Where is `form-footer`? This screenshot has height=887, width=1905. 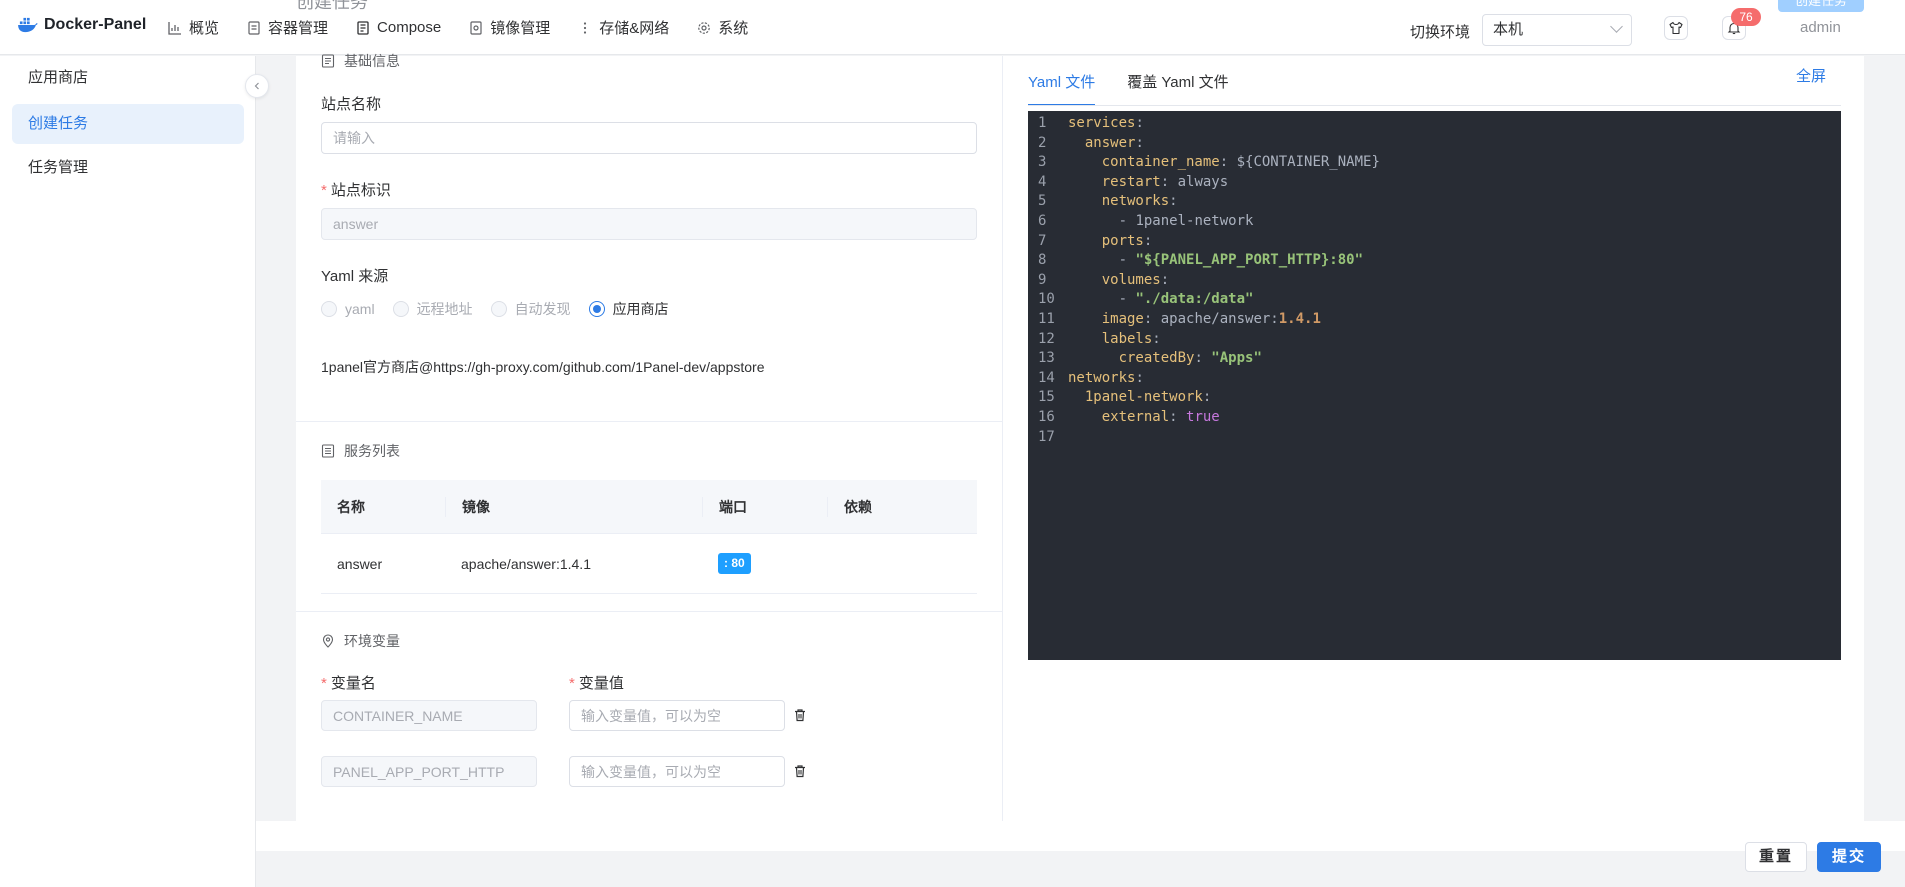 form-footer is located at coordinates (1080, 836).